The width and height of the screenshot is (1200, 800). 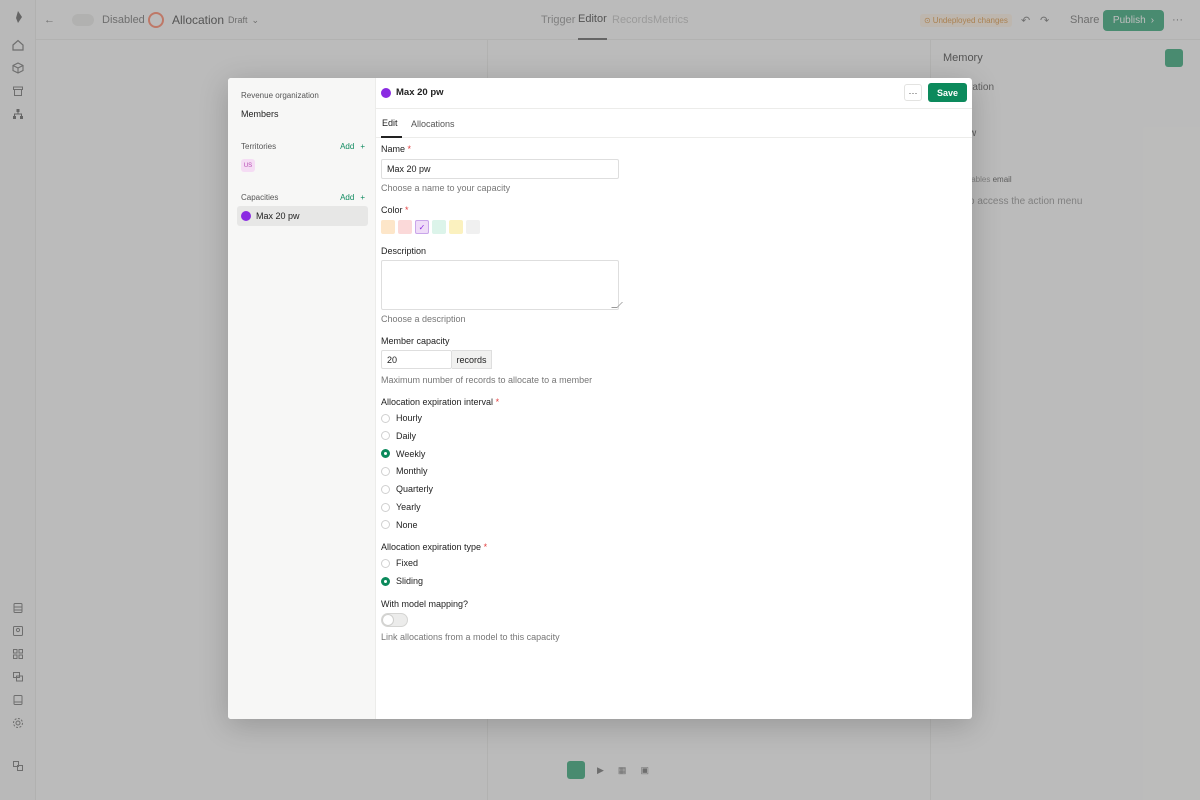 I want to click on radio-label: None, so click(x=407, y=524).